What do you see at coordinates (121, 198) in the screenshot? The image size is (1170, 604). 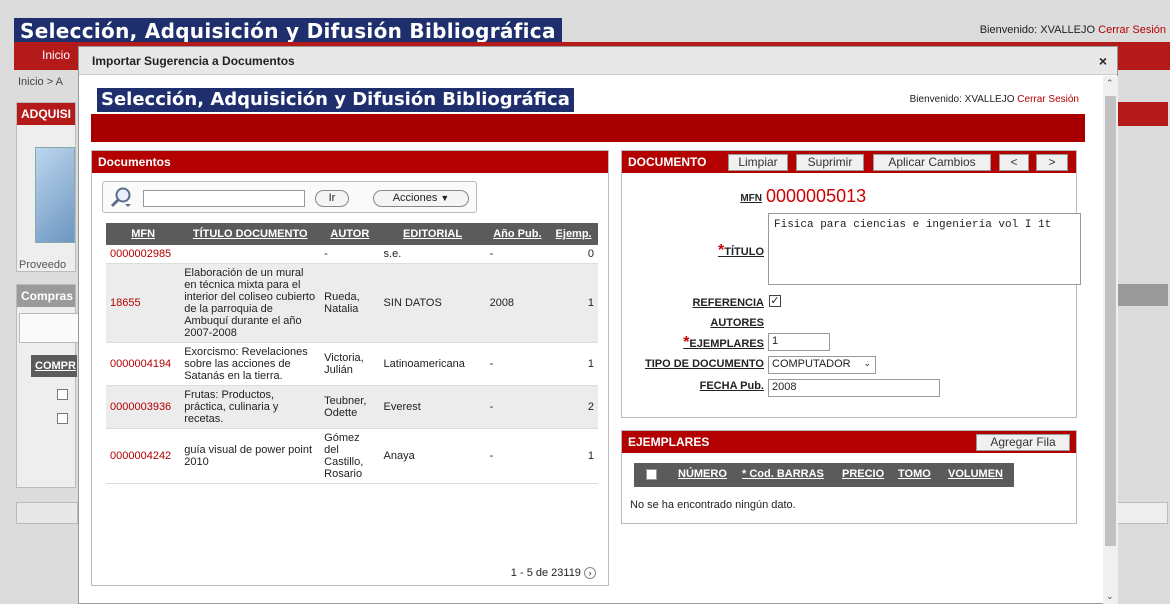 I see `search-icon` at bounding box center [121, 198].